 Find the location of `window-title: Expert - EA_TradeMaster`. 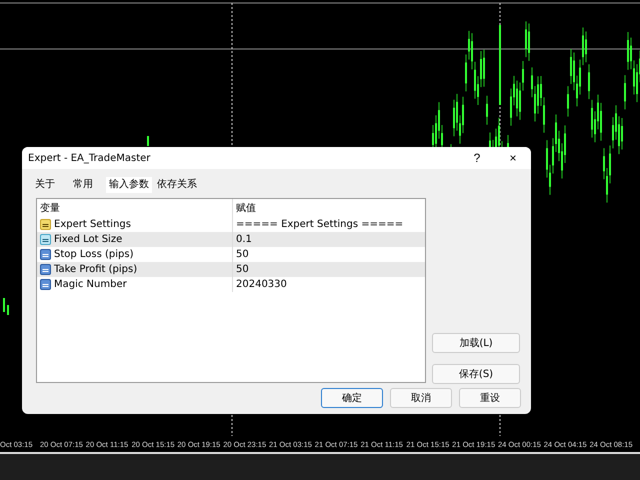

window-title: Expert - EA_TradeMaster is located at coordinates (90, 158).